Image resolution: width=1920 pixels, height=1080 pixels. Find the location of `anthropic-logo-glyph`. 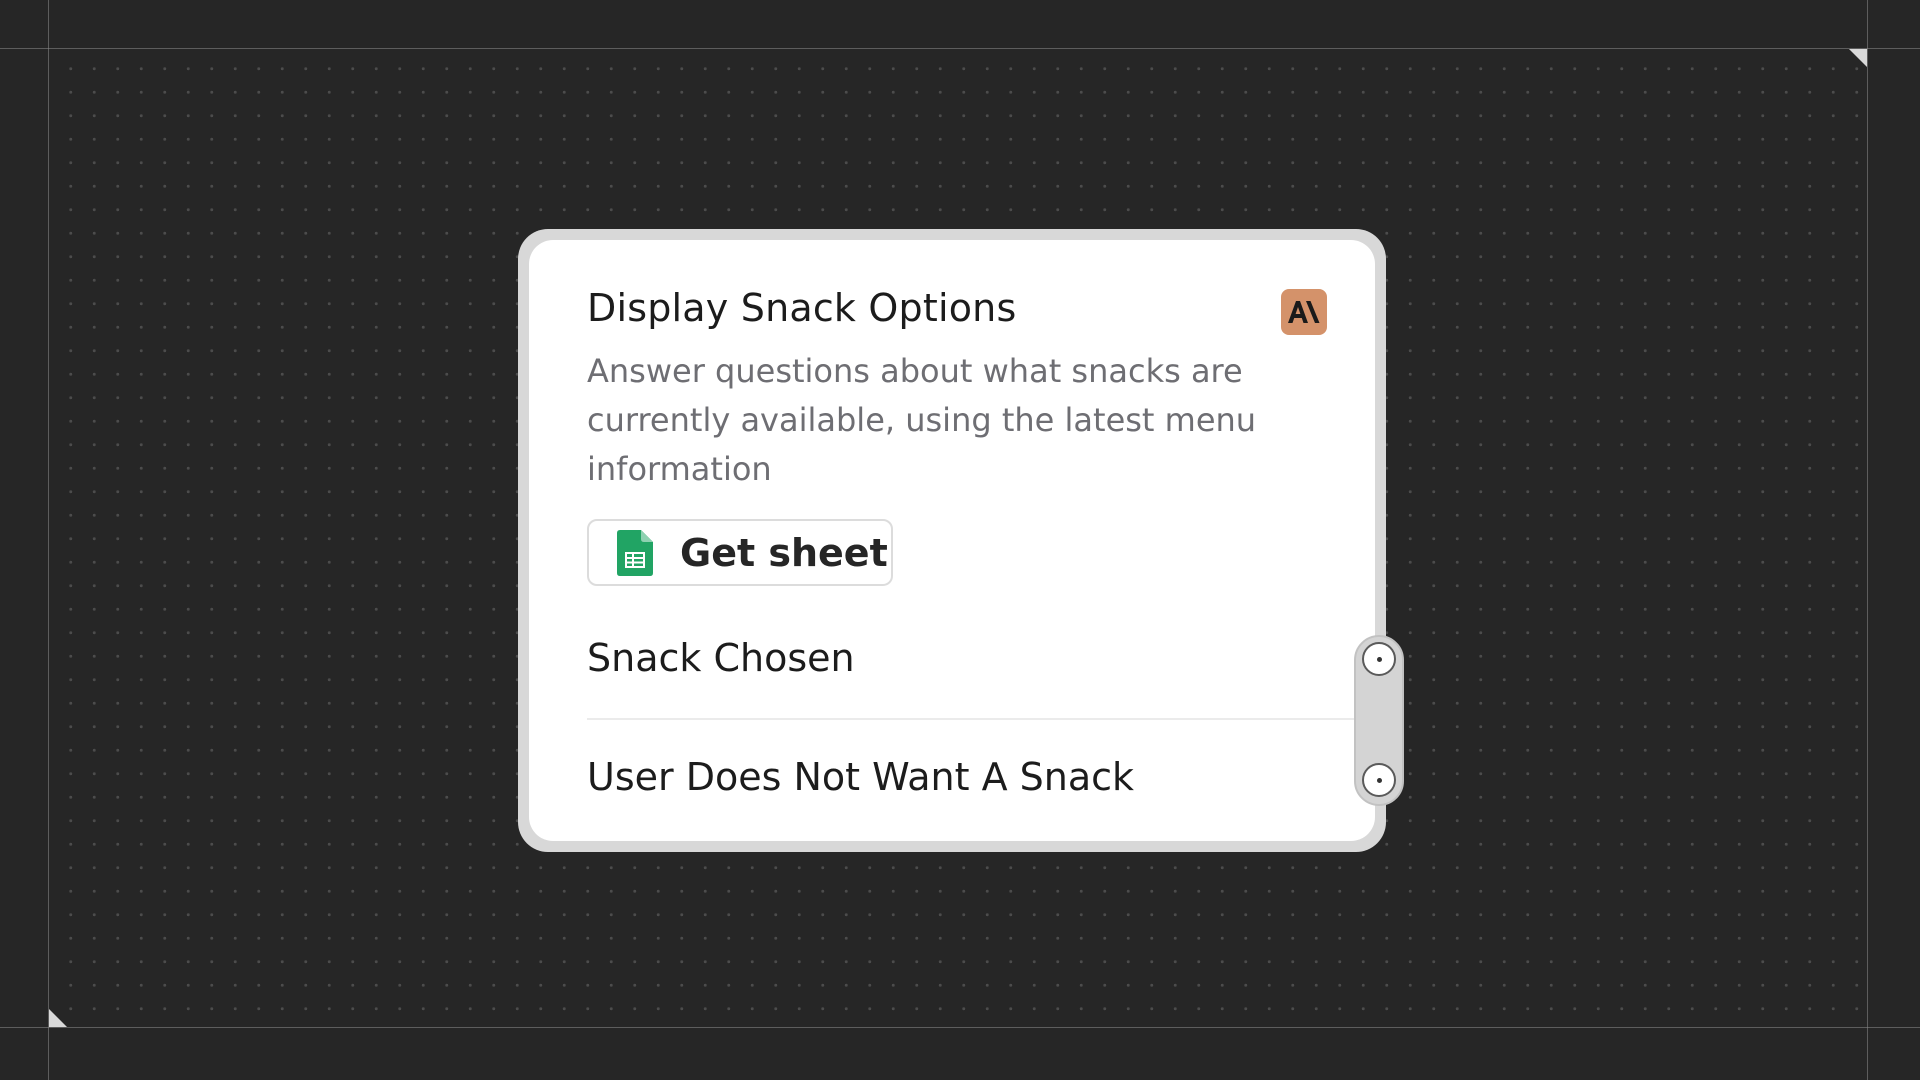

anthropic-logo-glyph is located at coordinates (1304, 312).